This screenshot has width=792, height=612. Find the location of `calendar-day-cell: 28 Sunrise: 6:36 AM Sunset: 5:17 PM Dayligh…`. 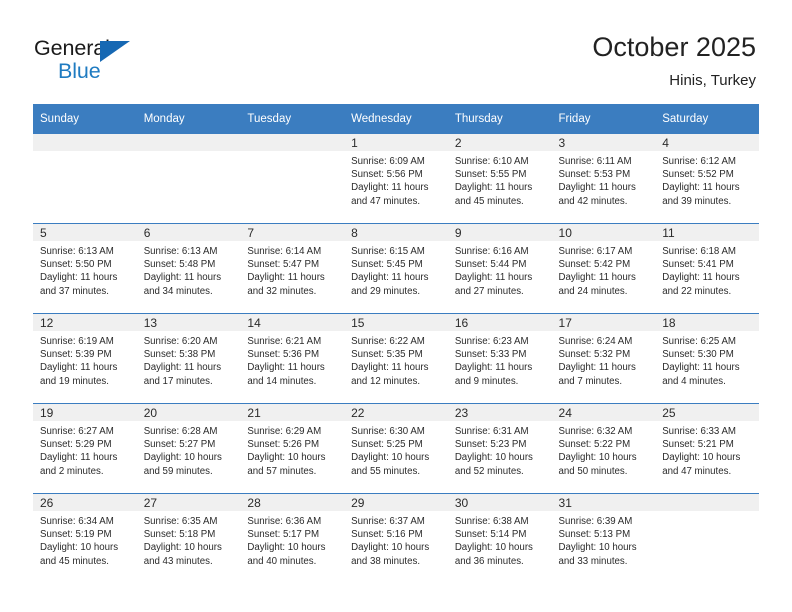

calendar-day-cell: 28 Sunrise: 6:36 AM Sunset: 5:17 PM Dayligh… is located at coordinates (292, 538).